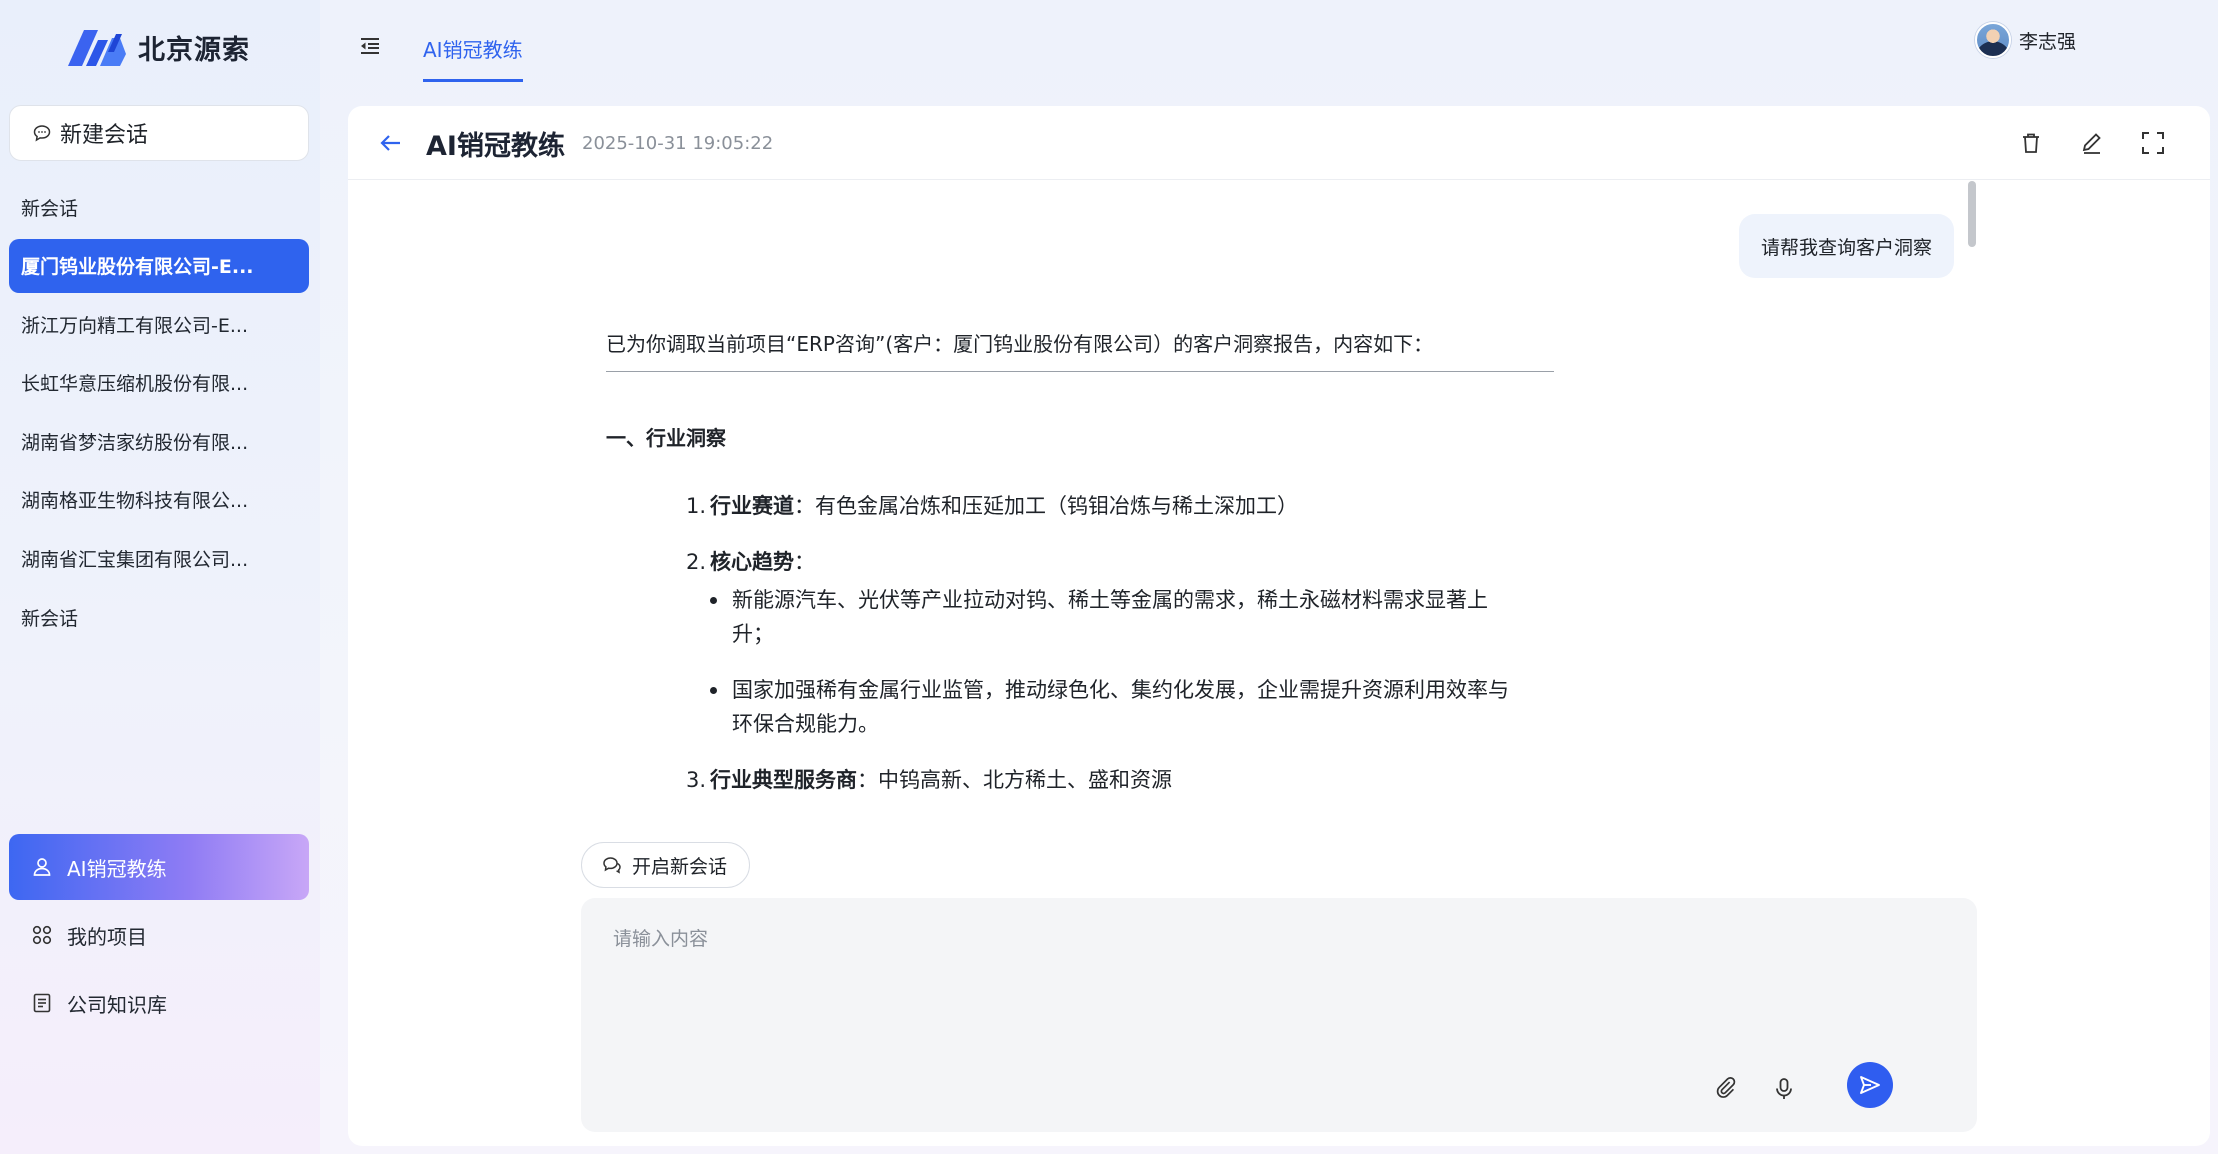  Describe the element at coordinates (2092, 143) in the screenshot. I see `edit-icon` at that location.